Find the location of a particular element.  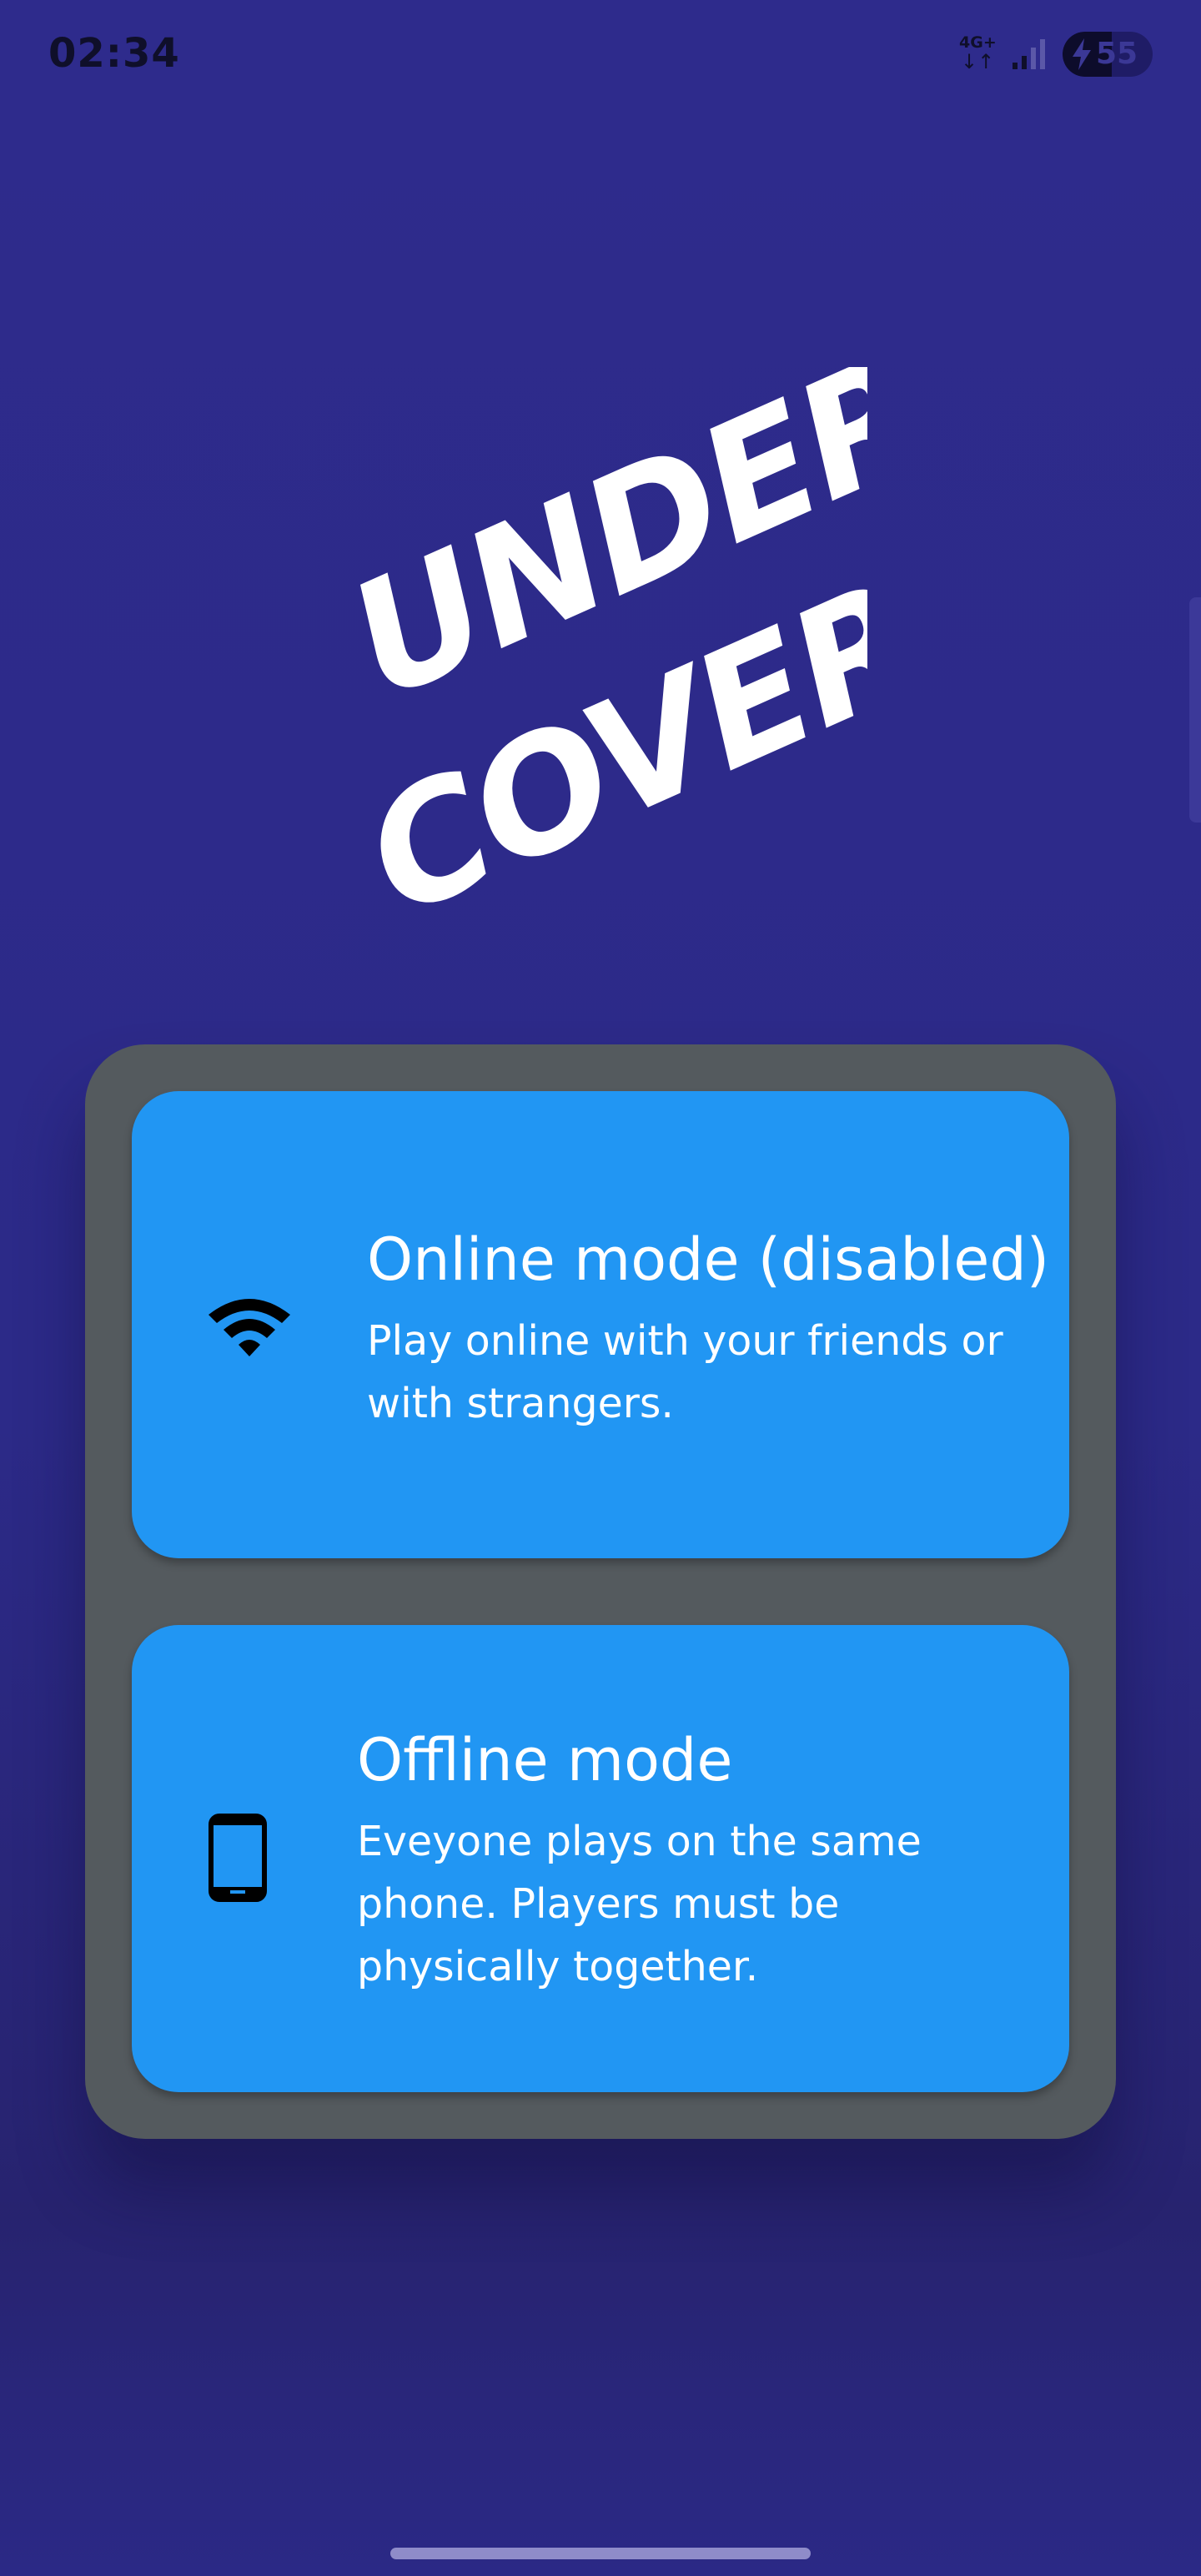

battery-percent: 55 is located at coordinates (1117, 54).